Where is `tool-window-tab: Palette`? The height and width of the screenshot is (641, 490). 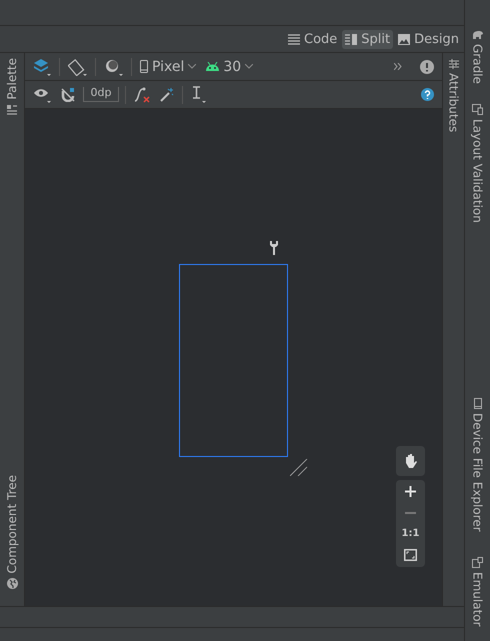 tool-window-tab: Palette is located at coordinates (12, 86).